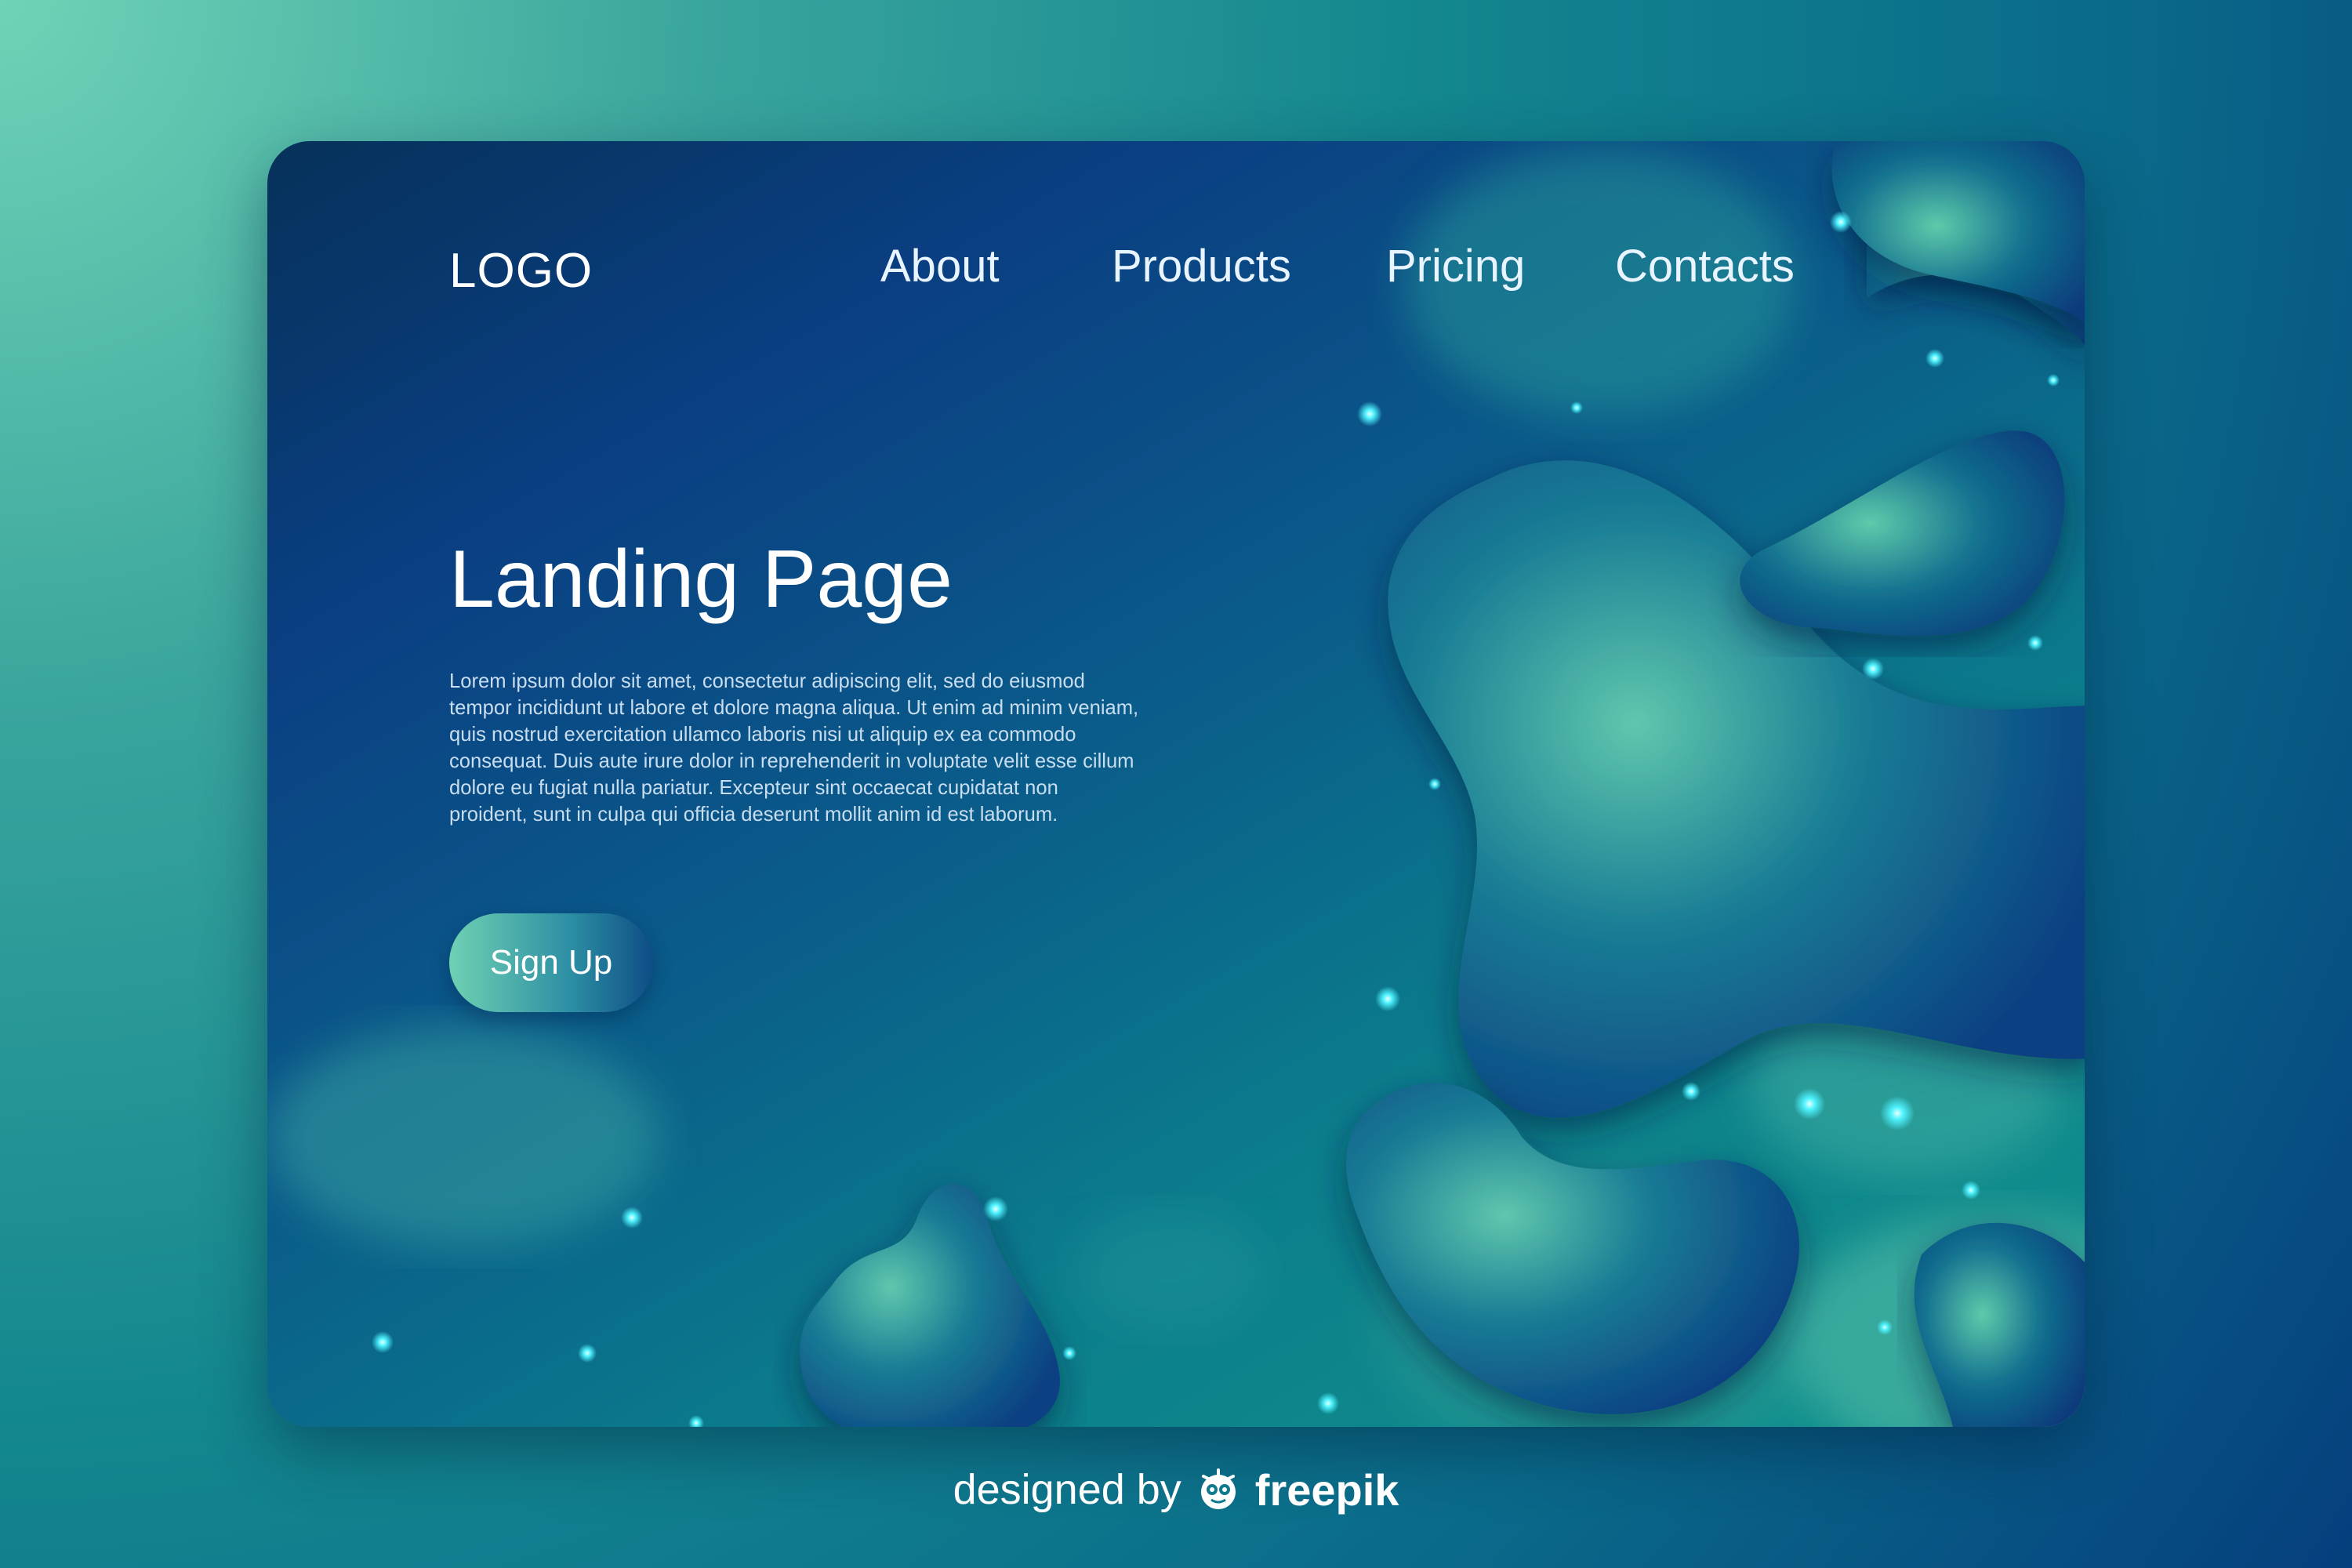 The height and width of the screenshot is (1568, 2352). I want to click on hero-title: Landing Page, so click(701, 579).